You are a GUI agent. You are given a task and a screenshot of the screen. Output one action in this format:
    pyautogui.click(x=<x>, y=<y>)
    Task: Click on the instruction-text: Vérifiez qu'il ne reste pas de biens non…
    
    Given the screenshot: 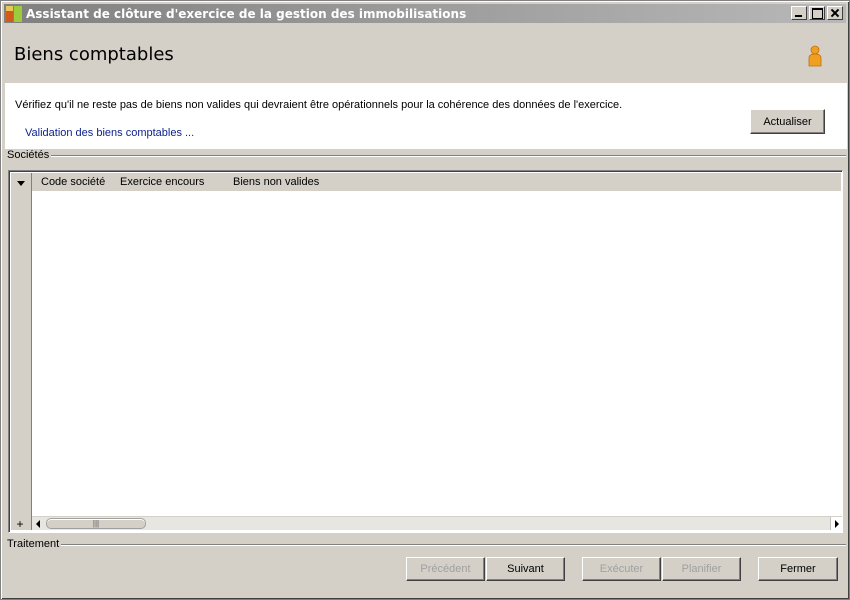 What is the action you would take?
    pyautogui.click(x=319, y=105)
    